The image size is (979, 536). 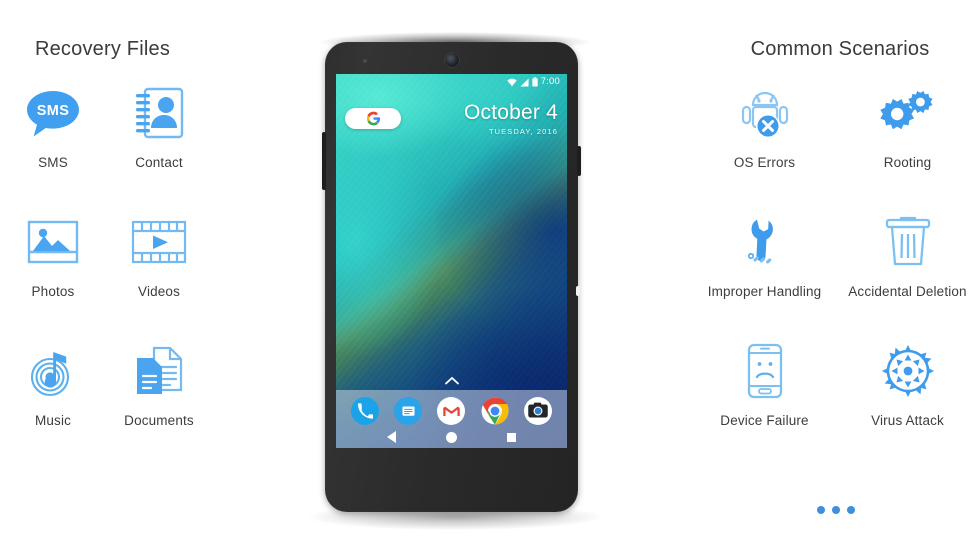 I want to click on status-bar: 7:00, so click(x=451, y=82).